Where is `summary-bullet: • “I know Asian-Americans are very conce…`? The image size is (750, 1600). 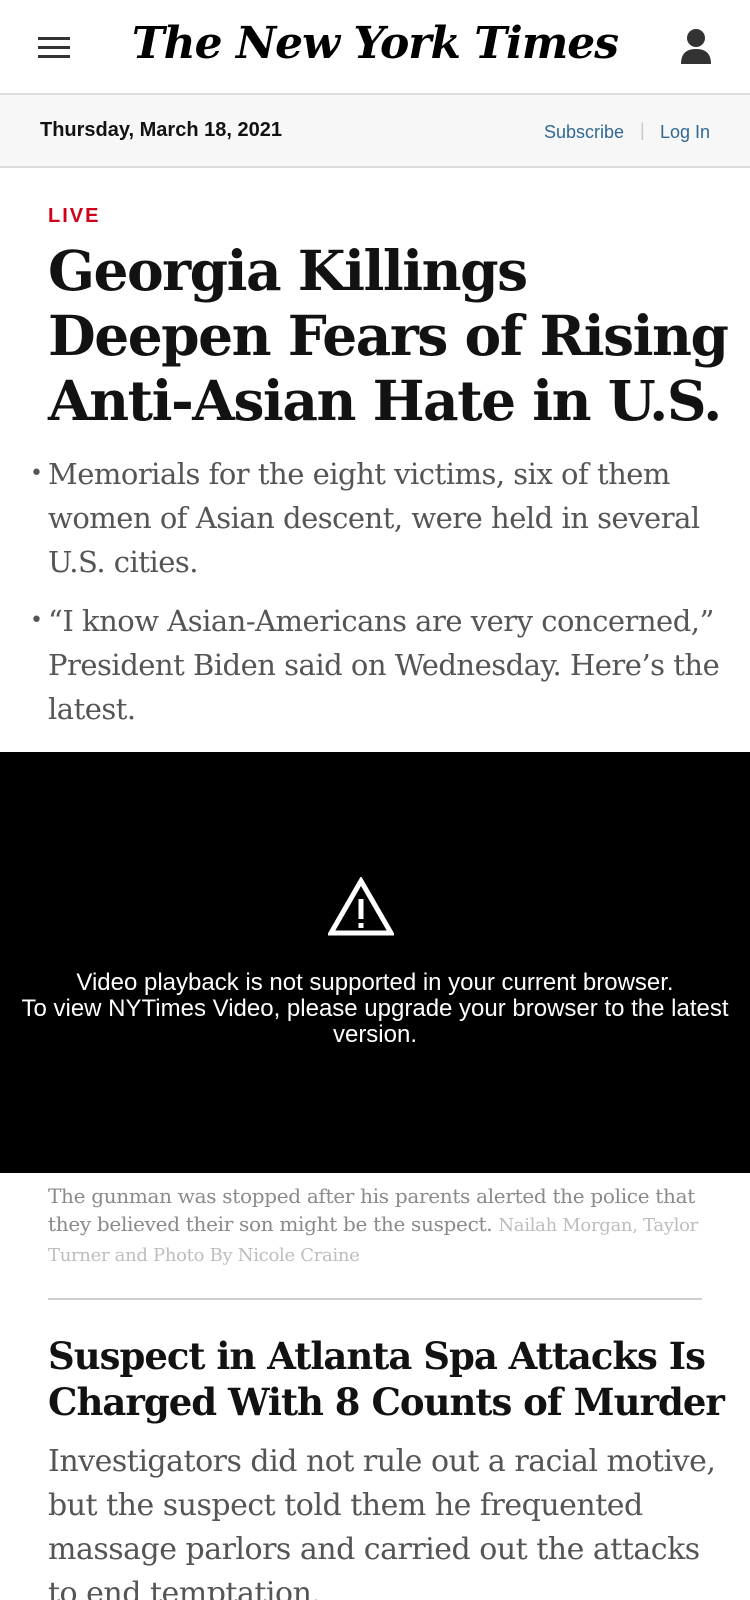 summary-bullet: • “I know Asian-Americans are very conce… is located at coordinates (378, 665).